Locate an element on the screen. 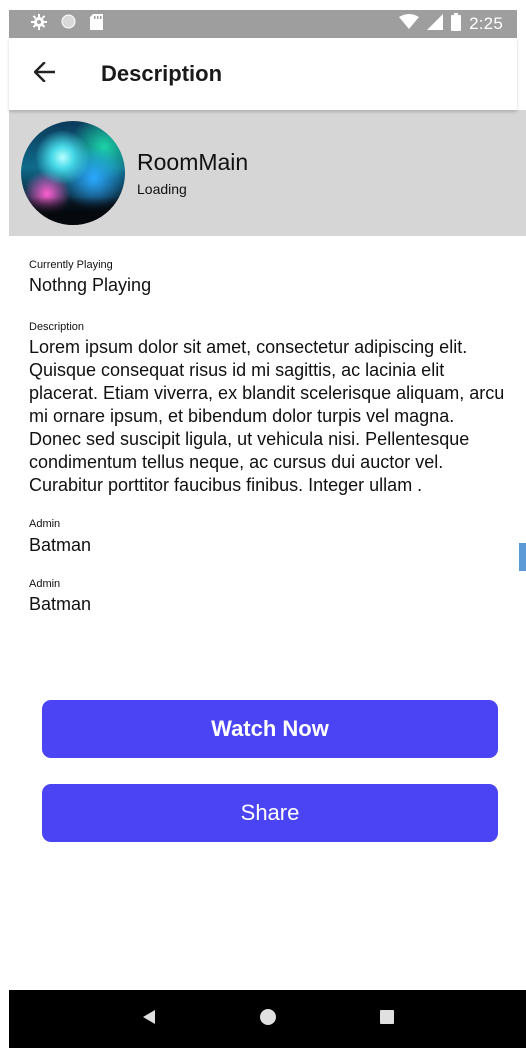 Image resolution: width=526 pixels, height=1048 pixels. nav-recents-button is located at coordinates (387, 1019).